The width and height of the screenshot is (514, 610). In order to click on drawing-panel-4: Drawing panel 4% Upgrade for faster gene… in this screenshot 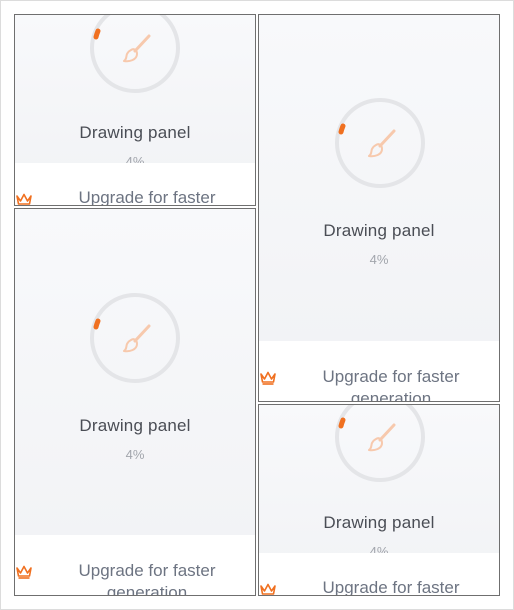, I will do `click(379, 500)`.